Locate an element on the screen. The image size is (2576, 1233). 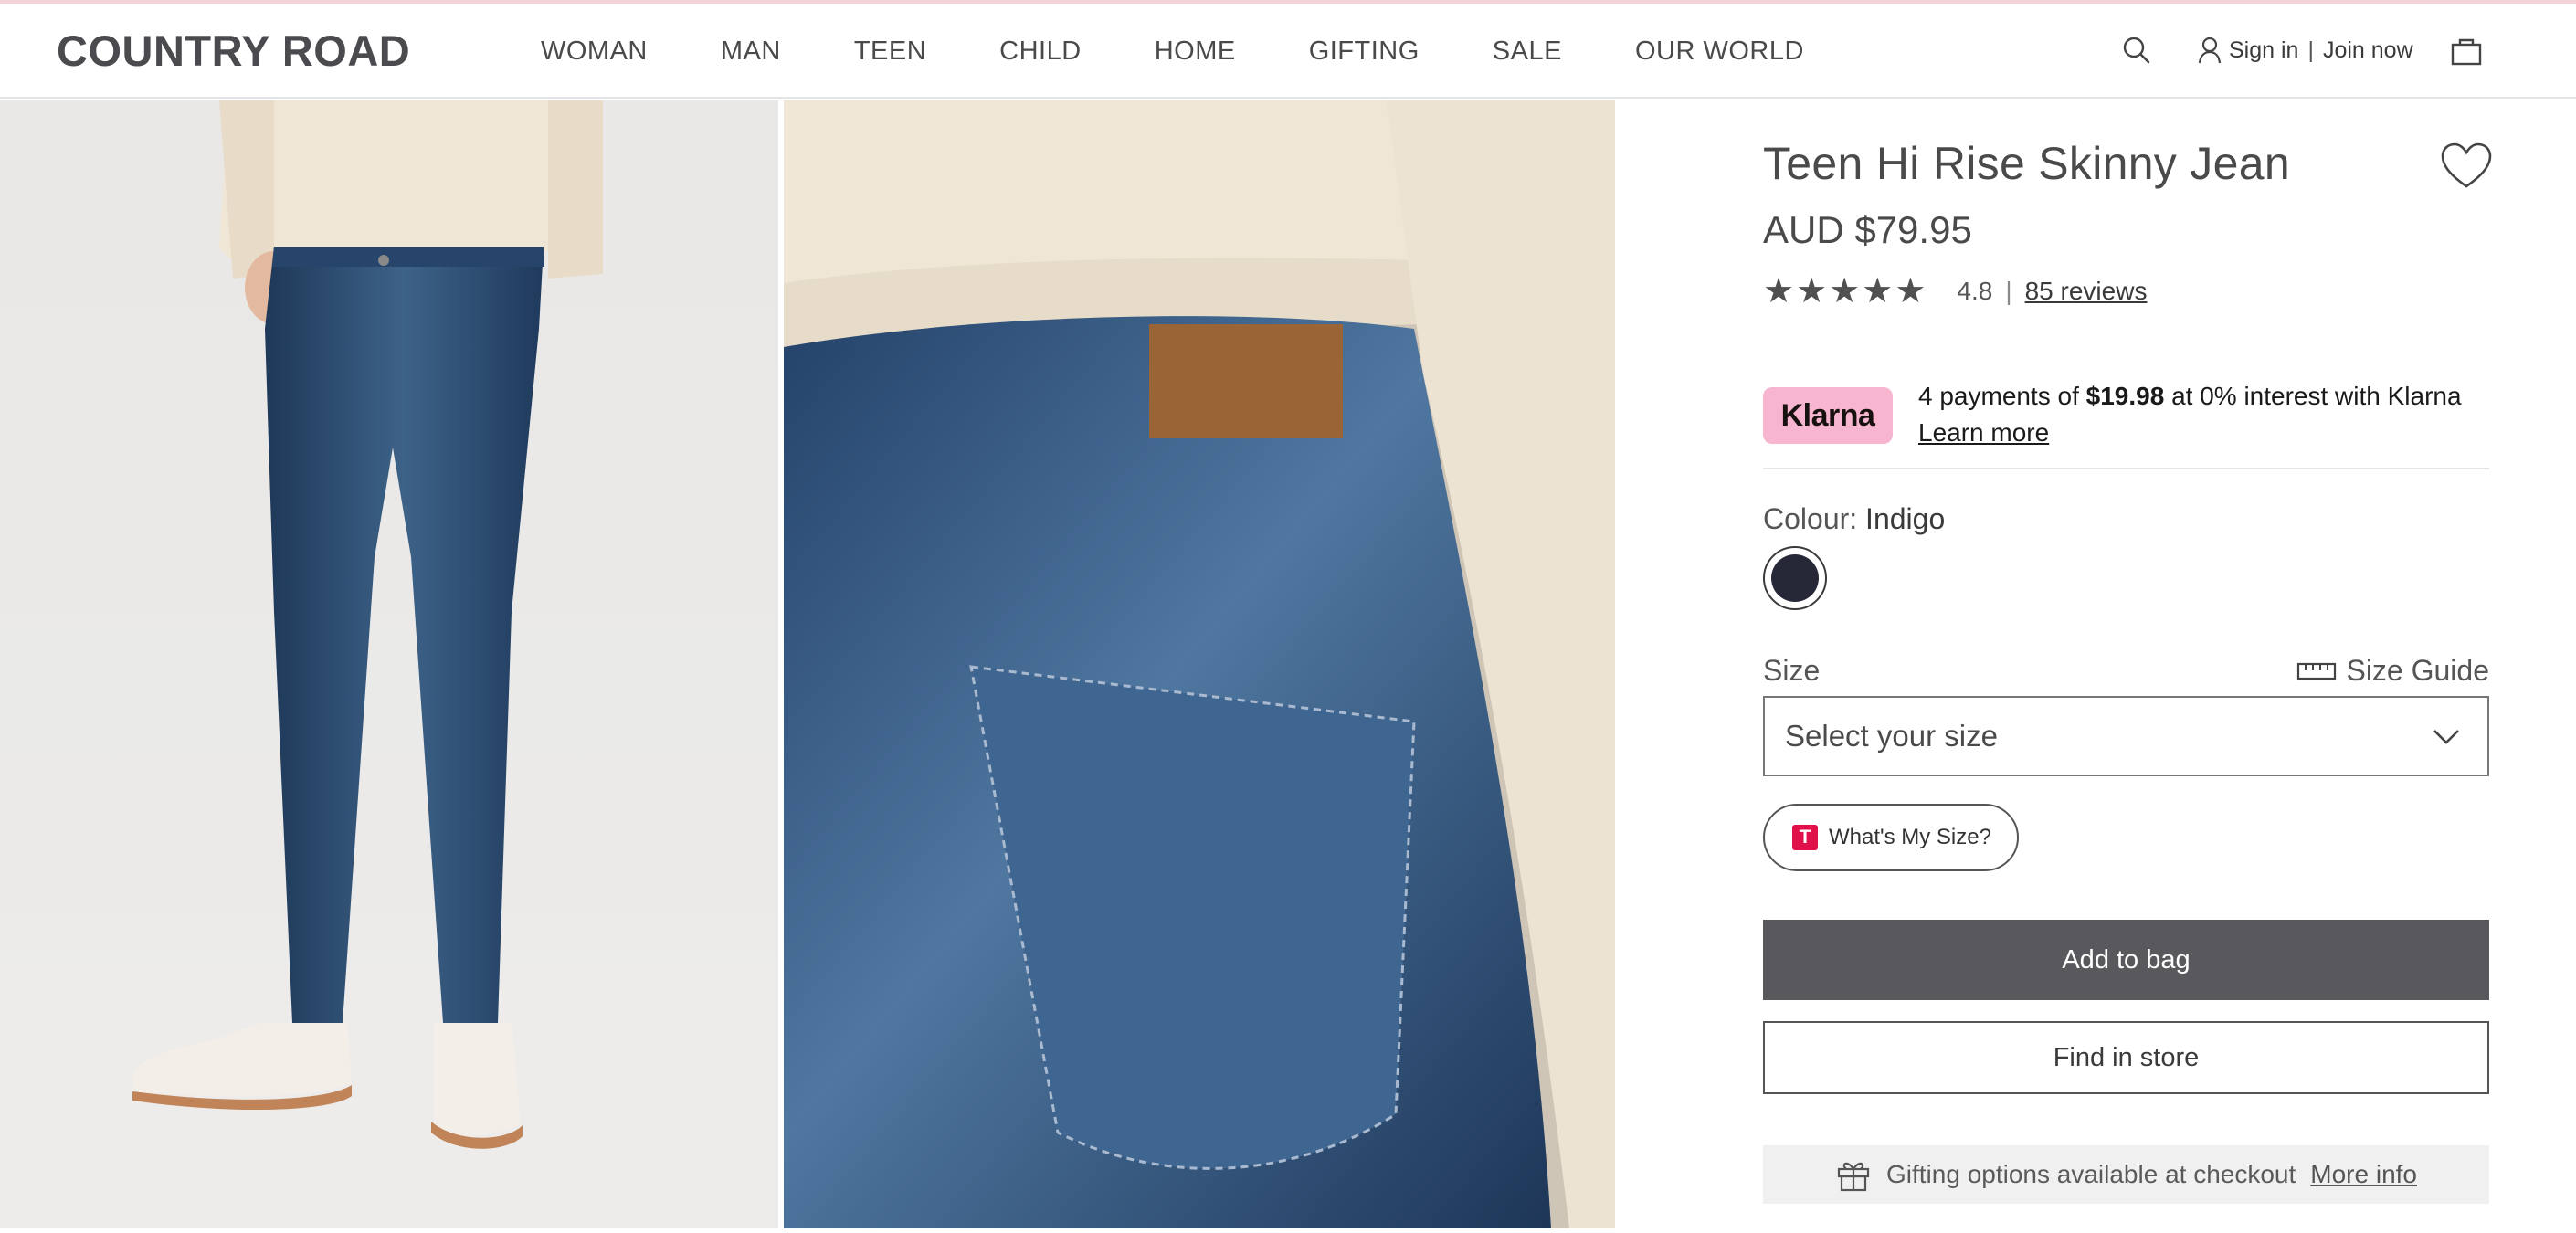
nav-item-man: MAN is located at coordinates (751, 52).